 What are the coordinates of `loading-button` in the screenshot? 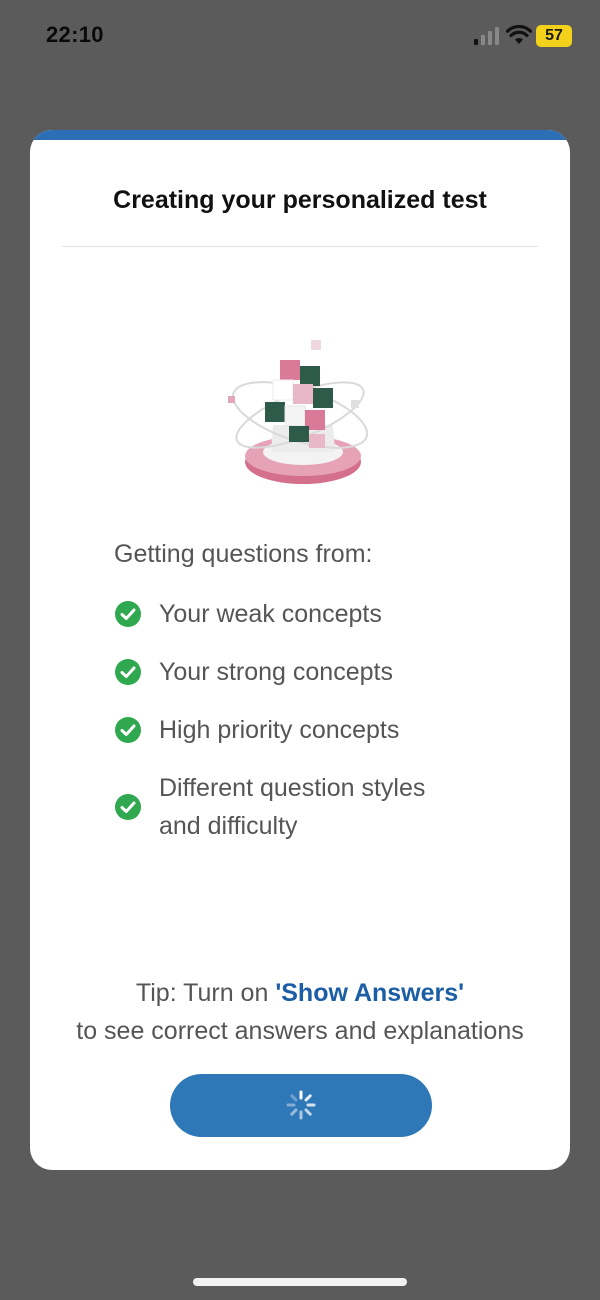 It's located at (301, 1105).